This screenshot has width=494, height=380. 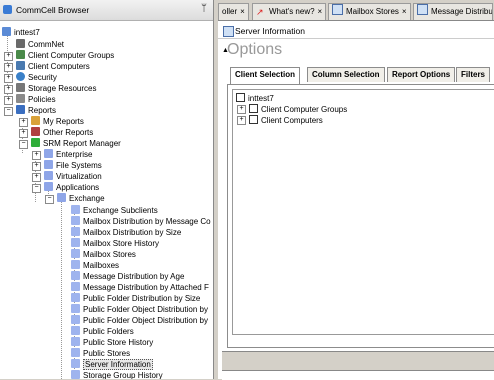 I want to click on tree-node-label: Public Folder Distribution by Size, so click(x=142, y=298).